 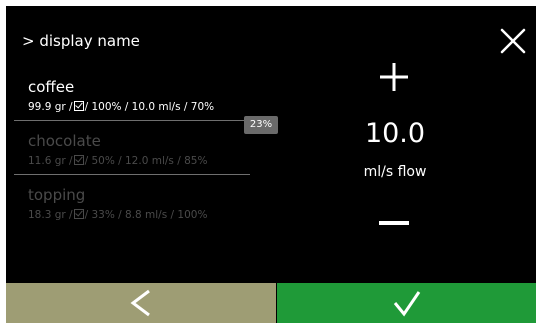 I want to click on item-amount: 99.9 gr /, so click(x=50, y=107).